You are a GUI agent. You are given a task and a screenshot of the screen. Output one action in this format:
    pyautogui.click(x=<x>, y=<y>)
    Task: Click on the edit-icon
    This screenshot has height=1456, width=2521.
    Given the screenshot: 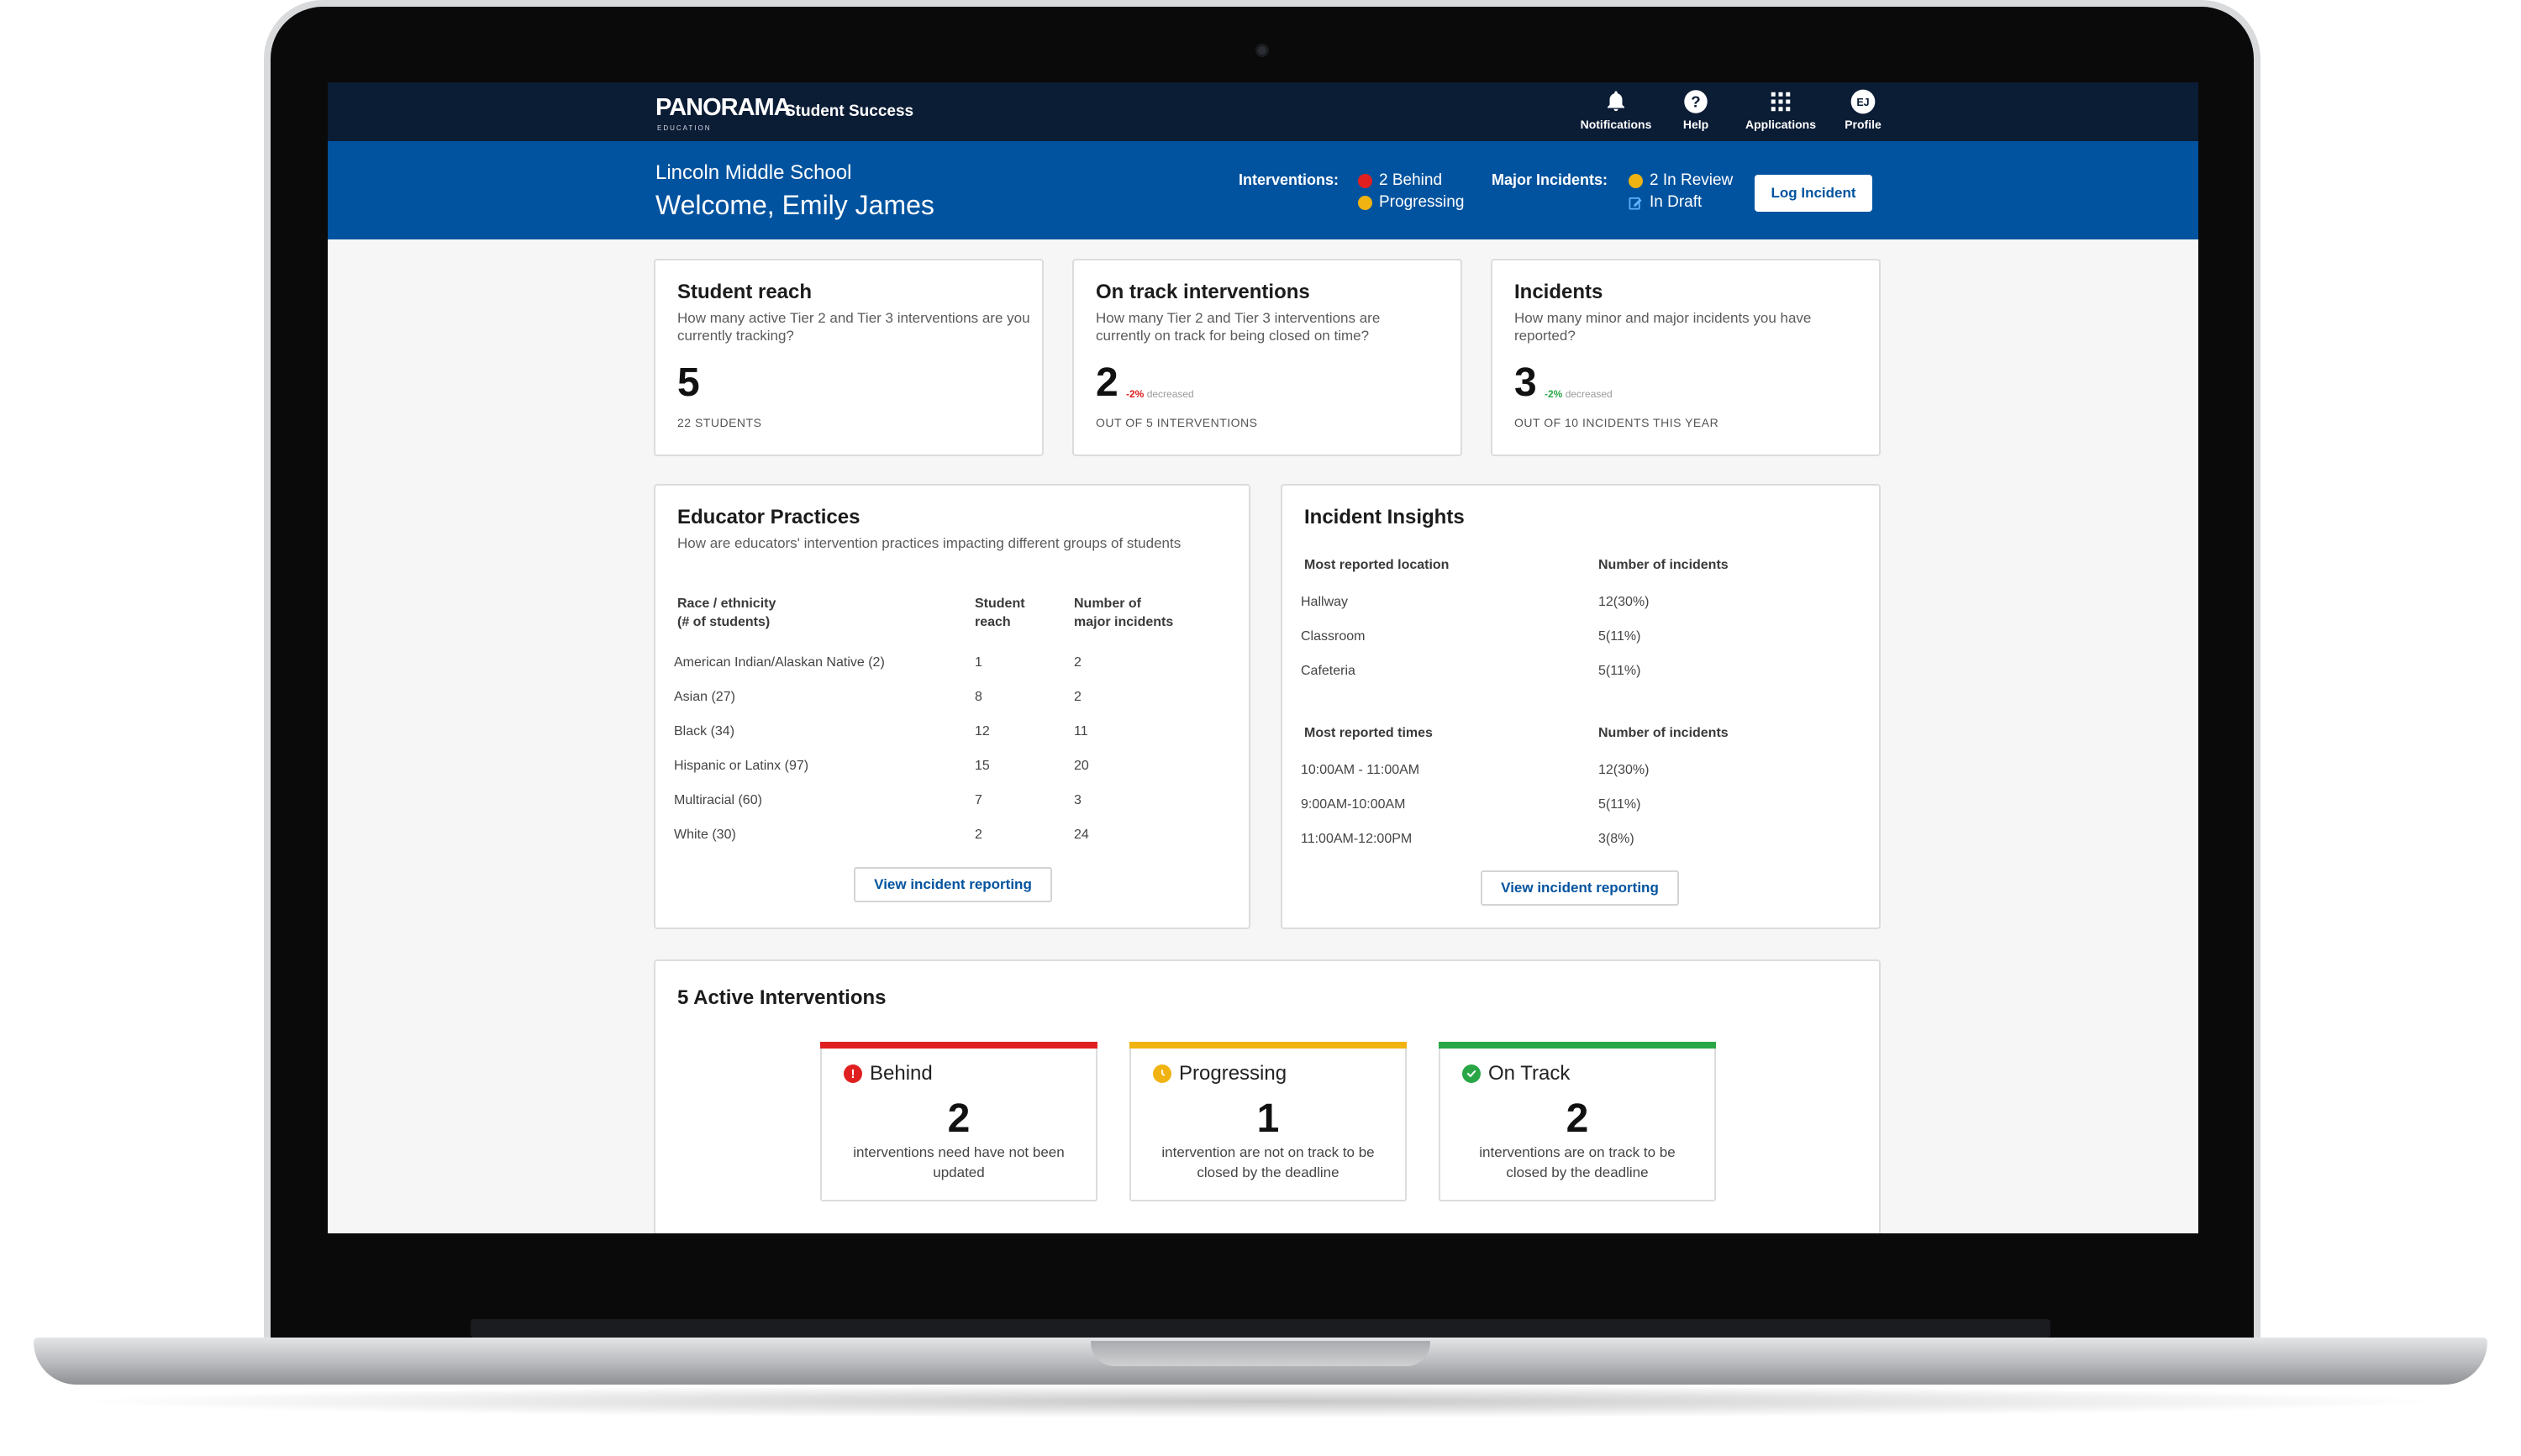 What is the action you would take?
    pyautogui.click(x=1635, y=203)
    